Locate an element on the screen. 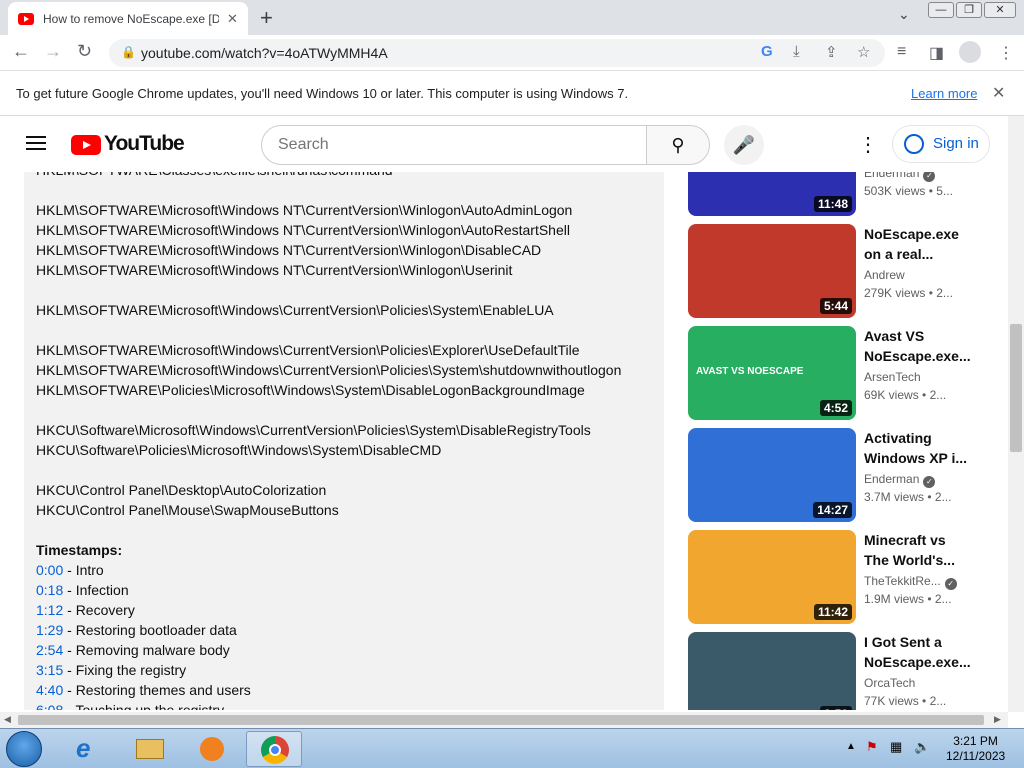  chrome-menu-icon: ⋮ is located at coordinates (1006, 53).